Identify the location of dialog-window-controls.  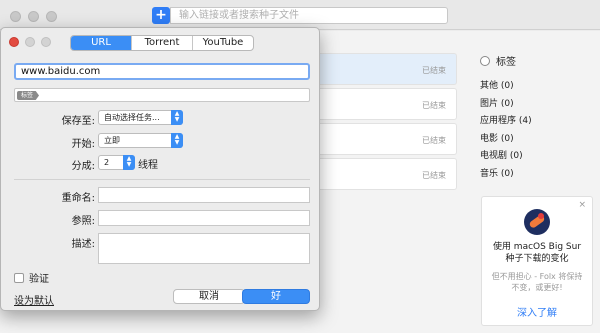
(30, 42).